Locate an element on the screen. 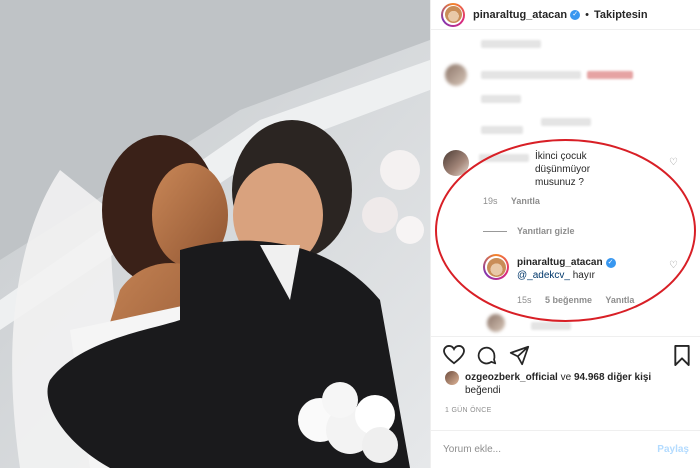 This screenshot has width=700, height=468. author-avatar is located at coordinates (453, 14).